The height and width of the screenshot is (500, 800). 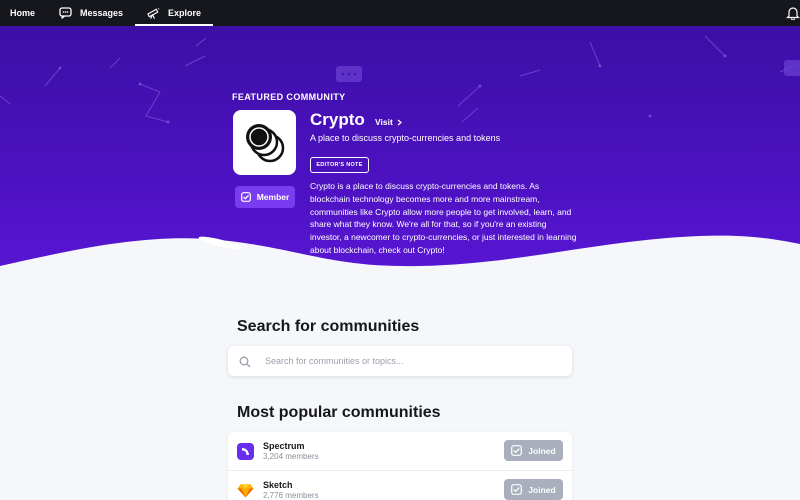 I want to click on community-row-name: Spectrum, so click(x=284, y=446).